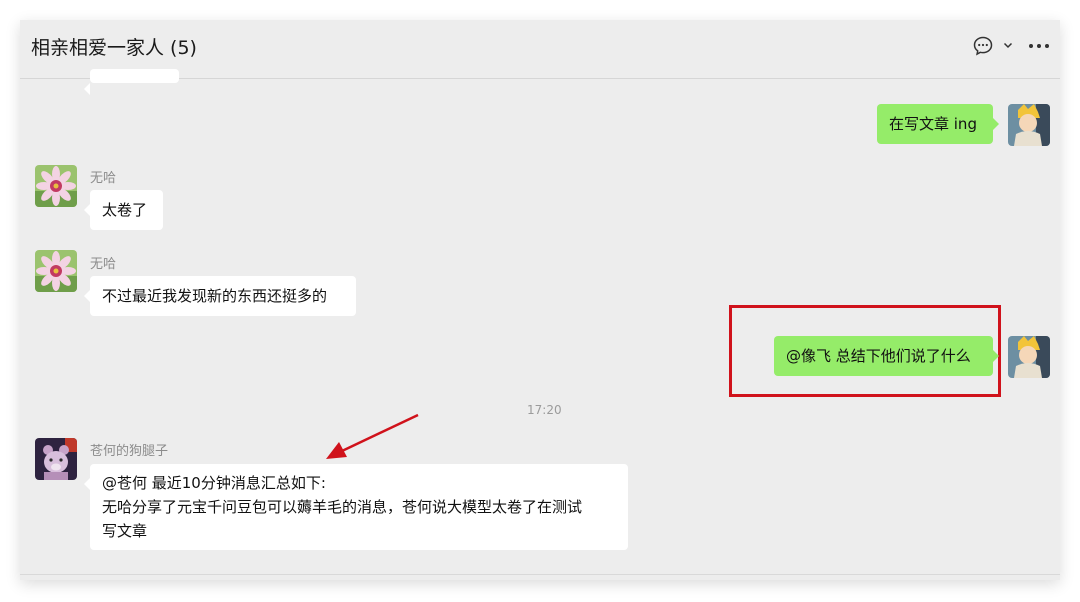  What do you see at coordinates (540, 574) in the screenshot?
I see `input-divider` at bounding box center [540, 574].